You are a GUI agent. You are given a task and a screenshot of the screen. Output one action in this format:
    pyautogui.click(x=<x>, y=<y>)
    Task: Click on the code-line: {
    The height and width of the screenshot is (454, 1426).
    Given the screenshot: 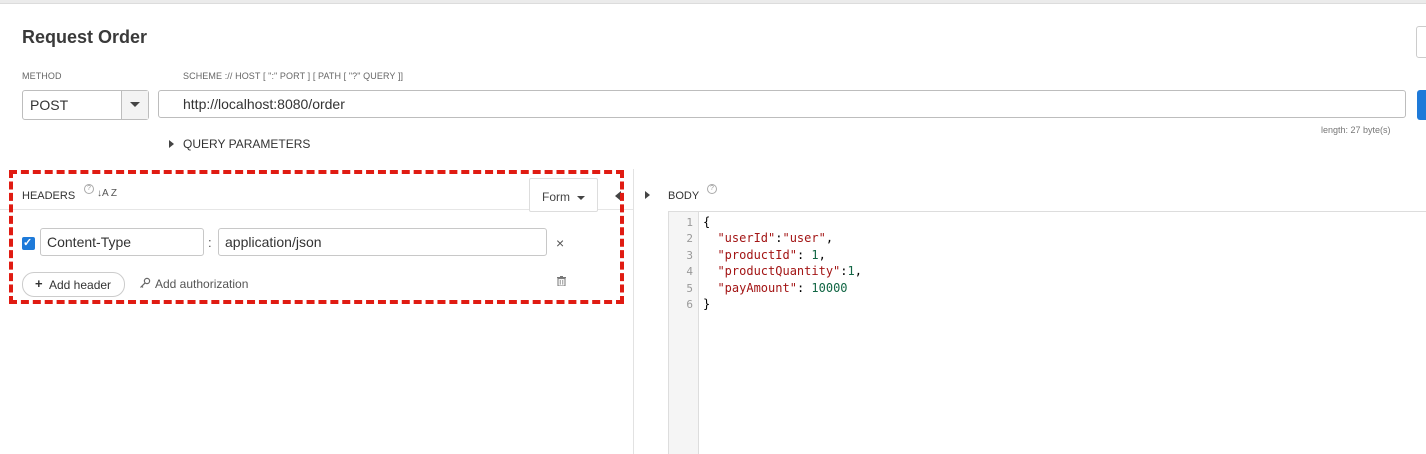 What is the action you would take?
    pyautogui.click(x=706, y=222)
    